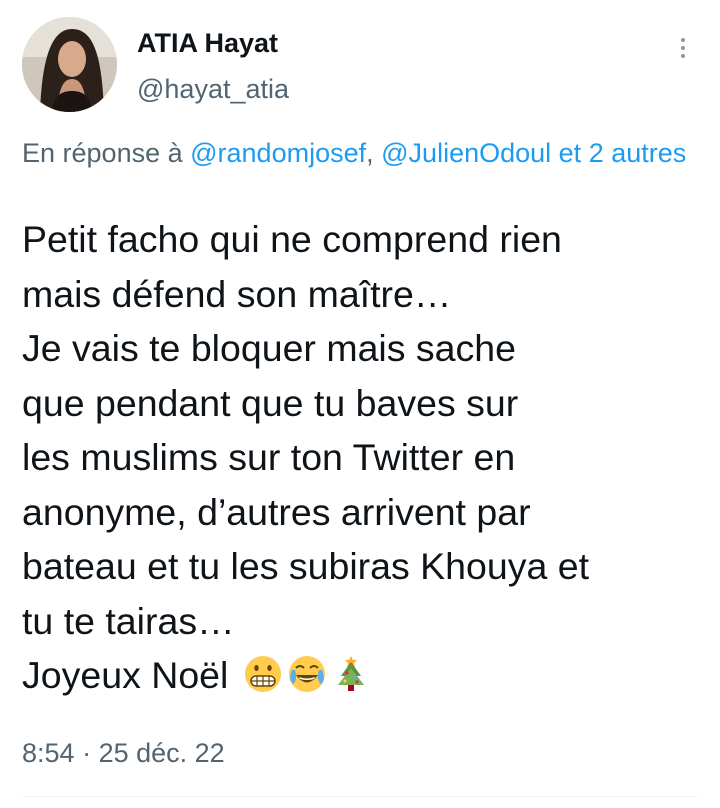 This screenshot has width=720, height=808. I want to click on tweet-line: que pendant que tu baves sur, so click(270, 402).